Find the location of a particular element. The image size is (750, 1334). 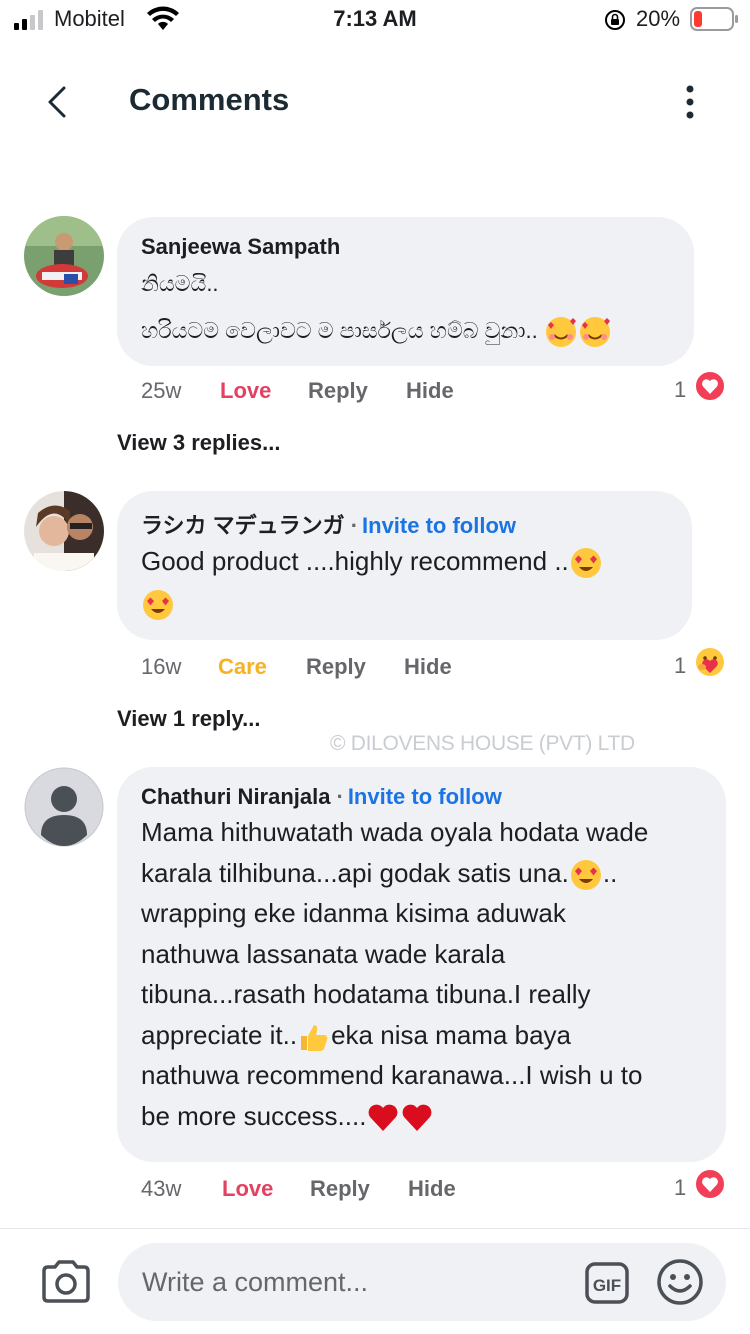

camera-icon is located at coordinates (66, 1282).